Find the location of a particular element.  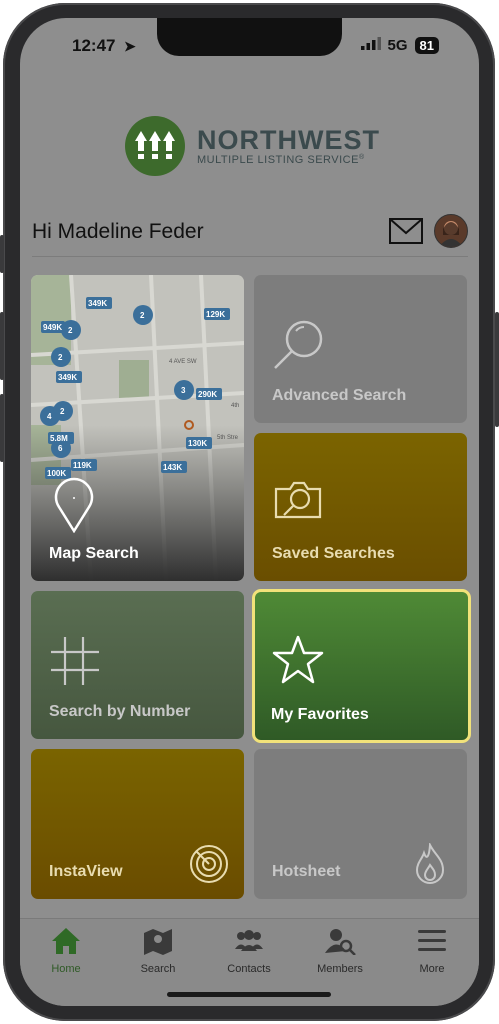

brand-tagline: MULTIPLE LISTING SERVICE® is located at coordinates (281, 159).